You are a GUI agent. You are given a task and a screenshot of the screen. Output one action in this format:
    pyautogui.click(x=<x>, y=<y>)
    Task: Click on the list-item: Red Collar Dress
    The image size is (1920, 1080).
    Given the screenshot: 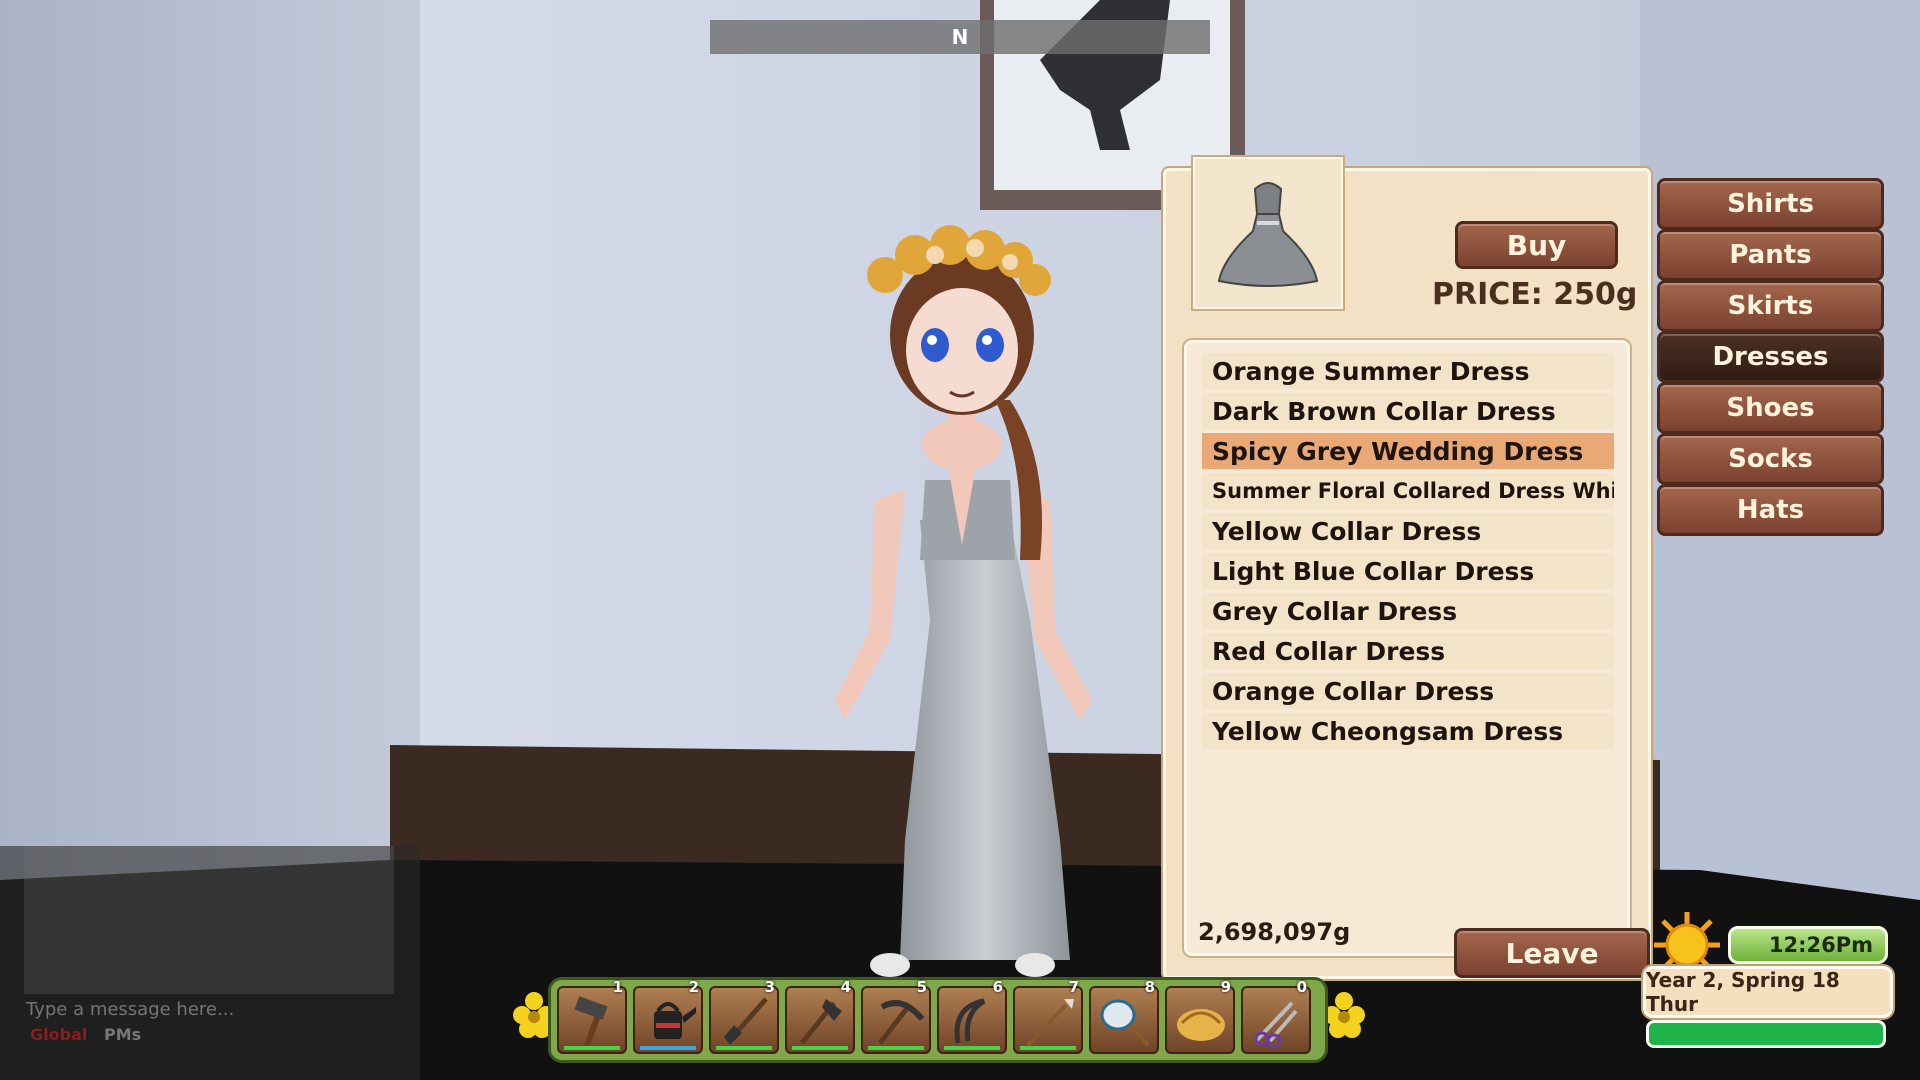 What is the action you would take?
    pyautogui.click(x=1408, y=651)
    